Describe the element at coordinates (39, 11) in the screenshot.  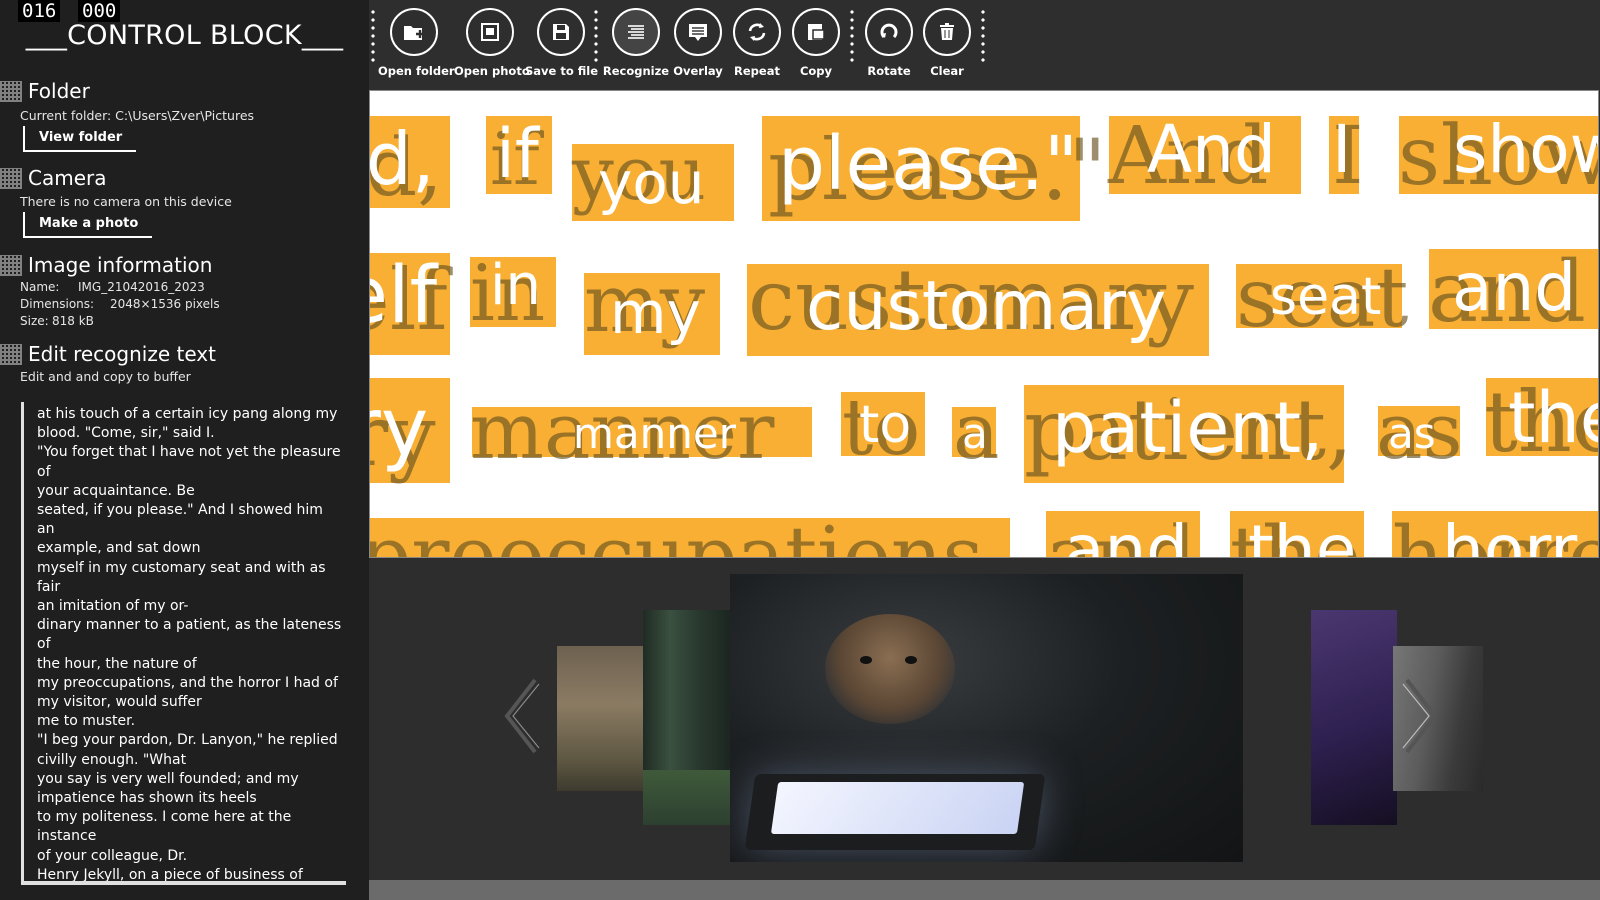
I see `counter-left: 016` at that location.